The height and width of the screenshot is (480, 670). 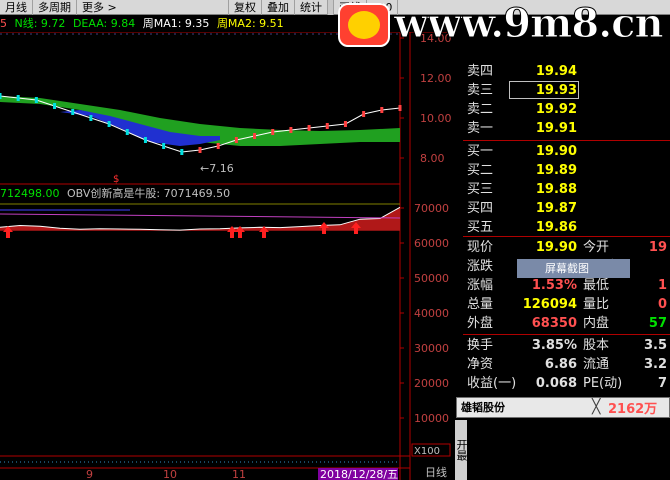 I want to click on indicator-deaa: DEAA: 9.84, so click(x=104, y=23).